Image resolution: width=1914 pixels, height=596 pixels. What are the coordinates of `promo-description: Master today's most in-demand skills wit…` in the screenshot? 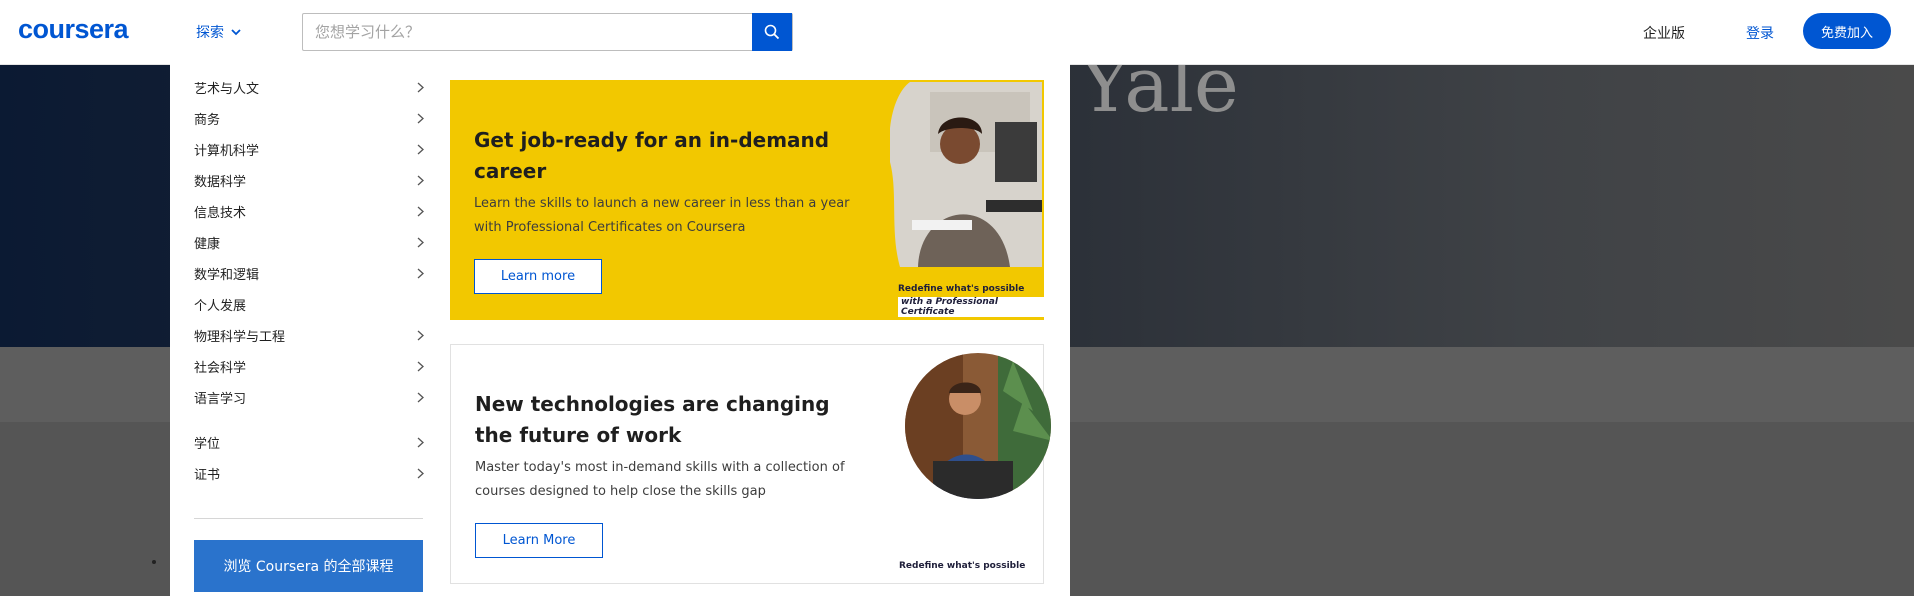 It's located at (660, 479).